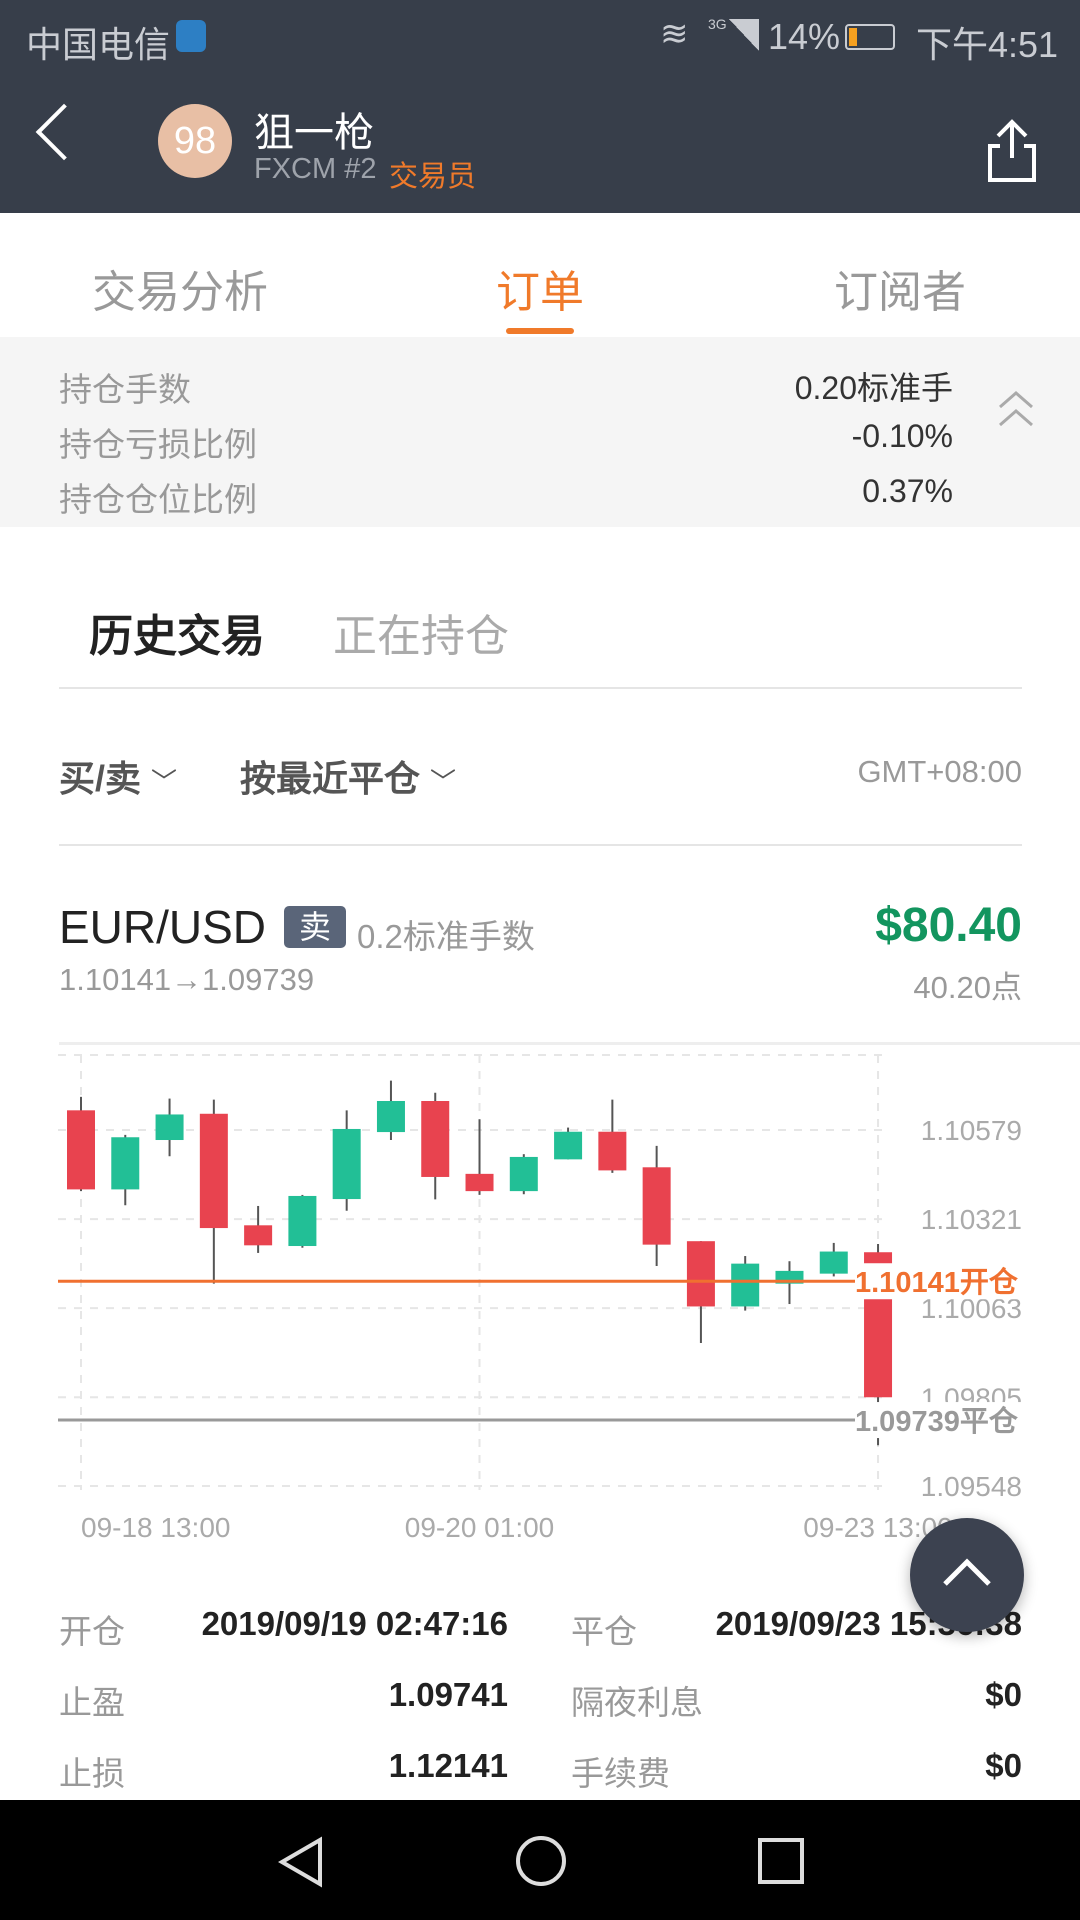 This screenshot has width=1080, height=1920. What do you see at coordinates (433, 177) in the screenshot?
I see `role-label: 交易员` at bounding box center [433, 177].